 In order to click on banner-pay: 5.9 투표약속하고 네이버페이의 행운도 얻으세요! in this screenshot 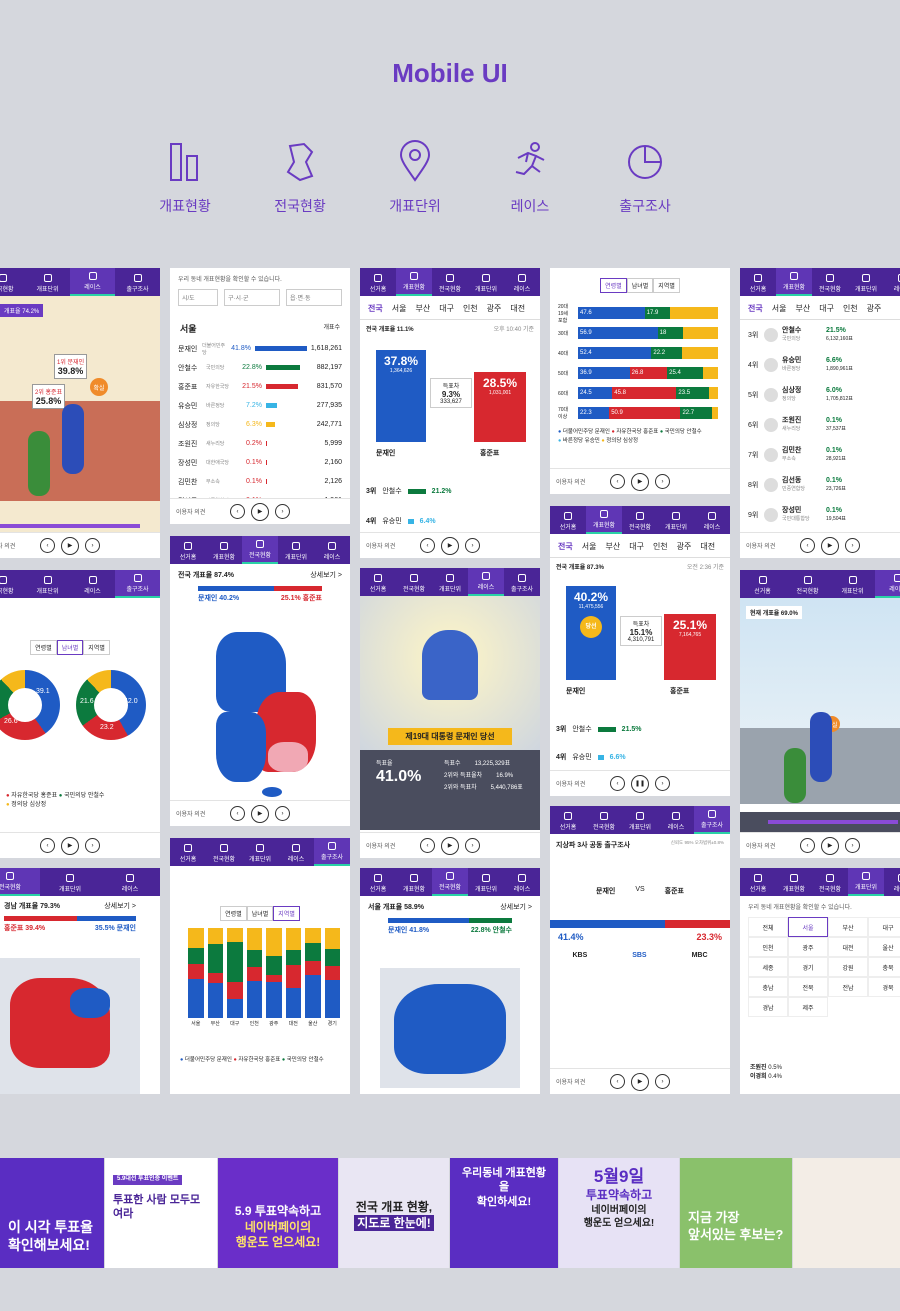, I will do `click(278, 1213)`.